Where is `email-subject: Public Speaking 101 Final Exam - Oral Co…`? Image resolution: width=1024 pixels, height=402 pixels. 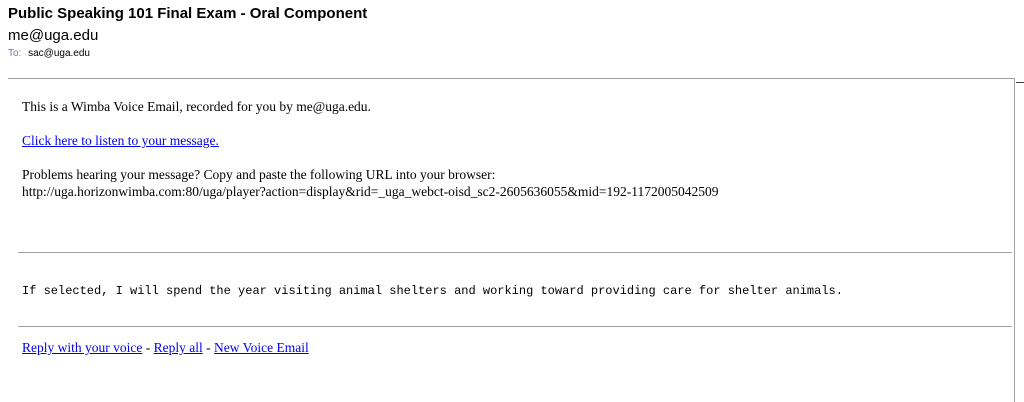 email-subject: Public Speaking 101 Final Exam - Oral Co… is located at coordinates (188, 13).